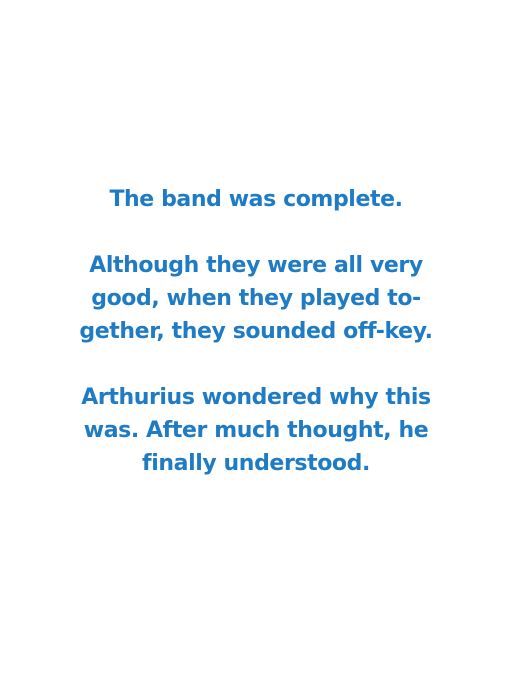 The height and width of the screenshot is (700, 512). I want to click on text-line: The band was complete., so click(256, 199).